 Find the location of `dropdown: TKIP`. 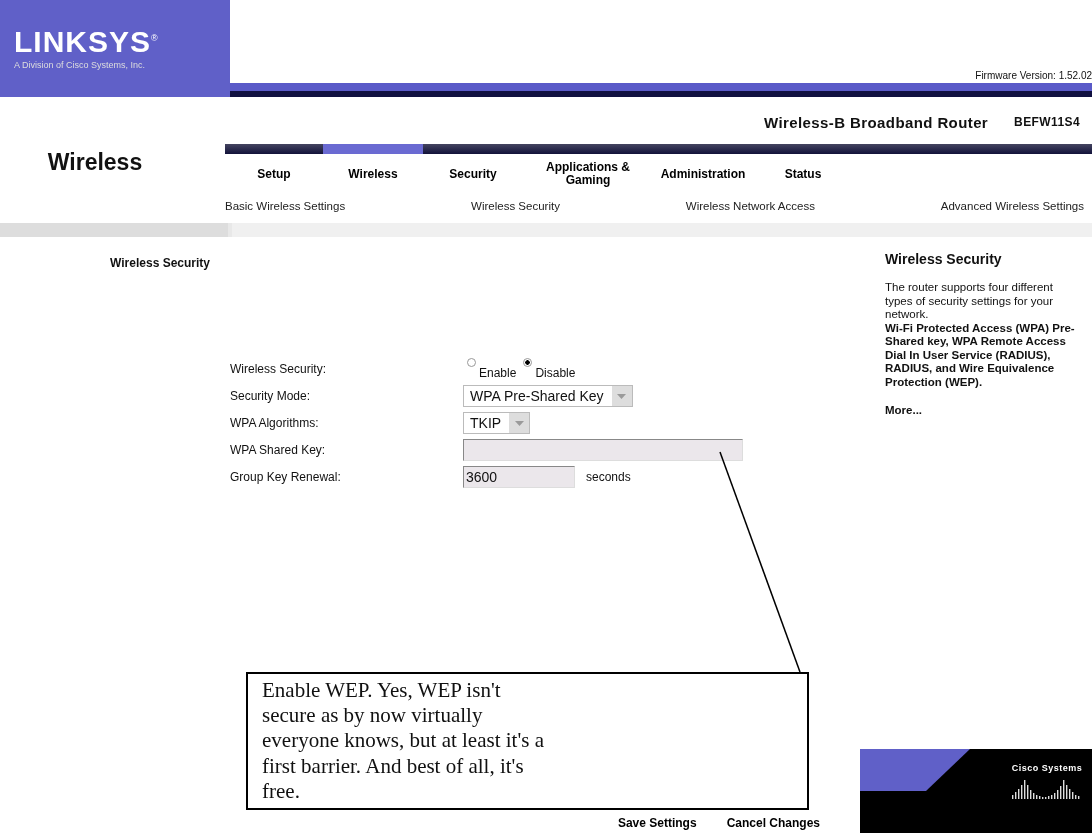

dropdown: TKIP is located at coordinates (497, 423).